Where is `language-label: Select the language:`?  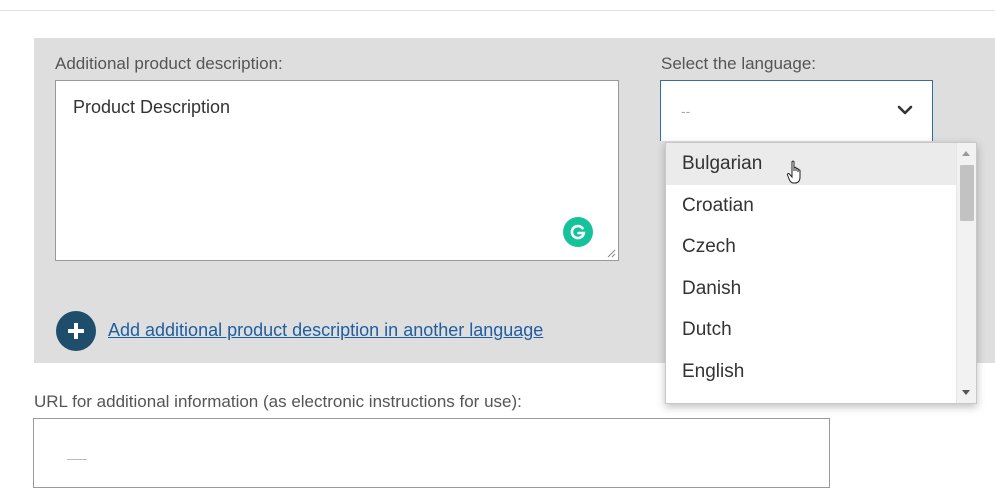
language-label: Select the language: is located at coordinates (739, 63).